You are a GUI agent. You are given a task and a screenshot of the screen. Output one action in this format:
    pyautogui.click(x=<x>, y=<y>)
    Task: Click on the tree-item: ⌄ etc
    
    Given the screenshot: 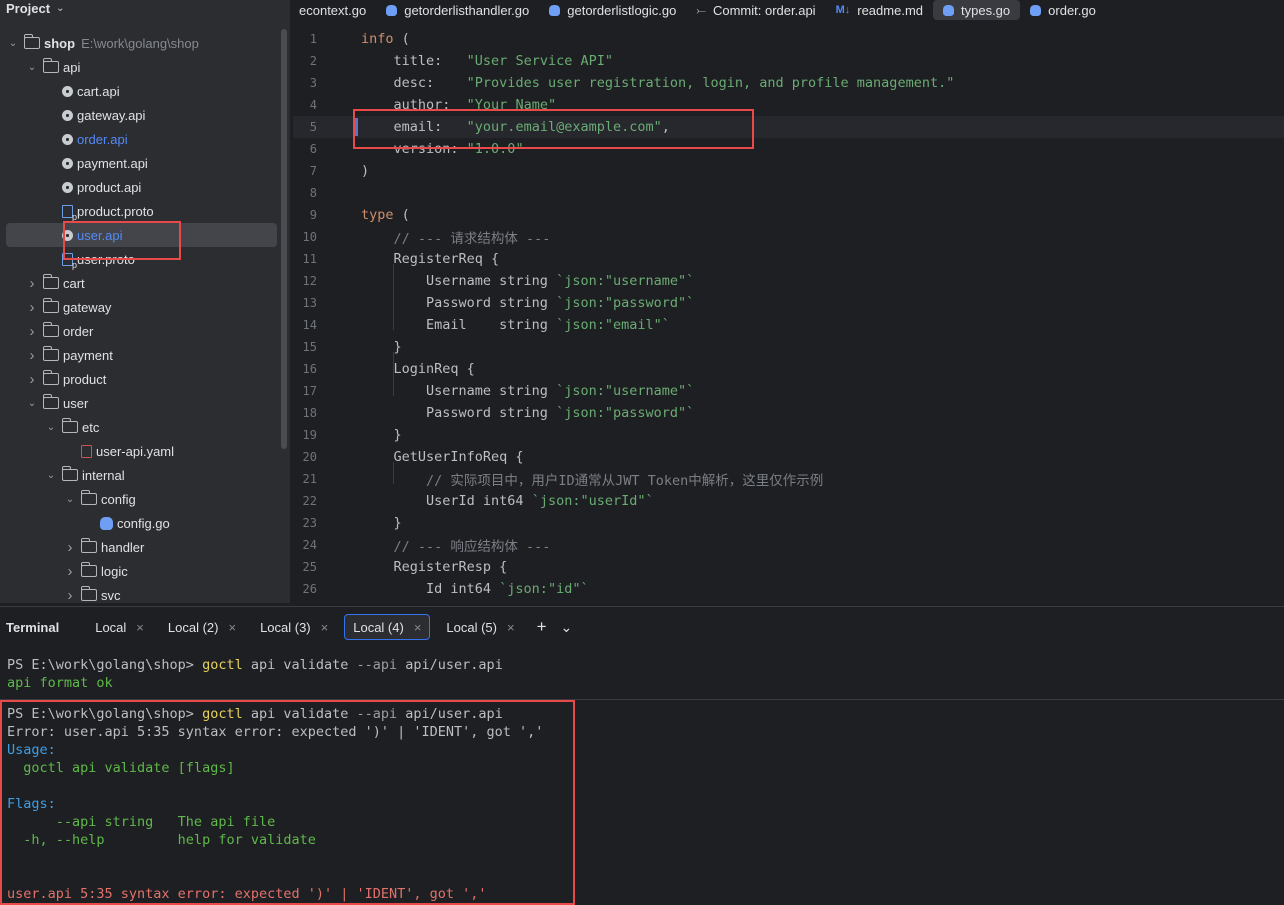 What is the action you would take?
    pyautogui.click(x=145, y=427)
    